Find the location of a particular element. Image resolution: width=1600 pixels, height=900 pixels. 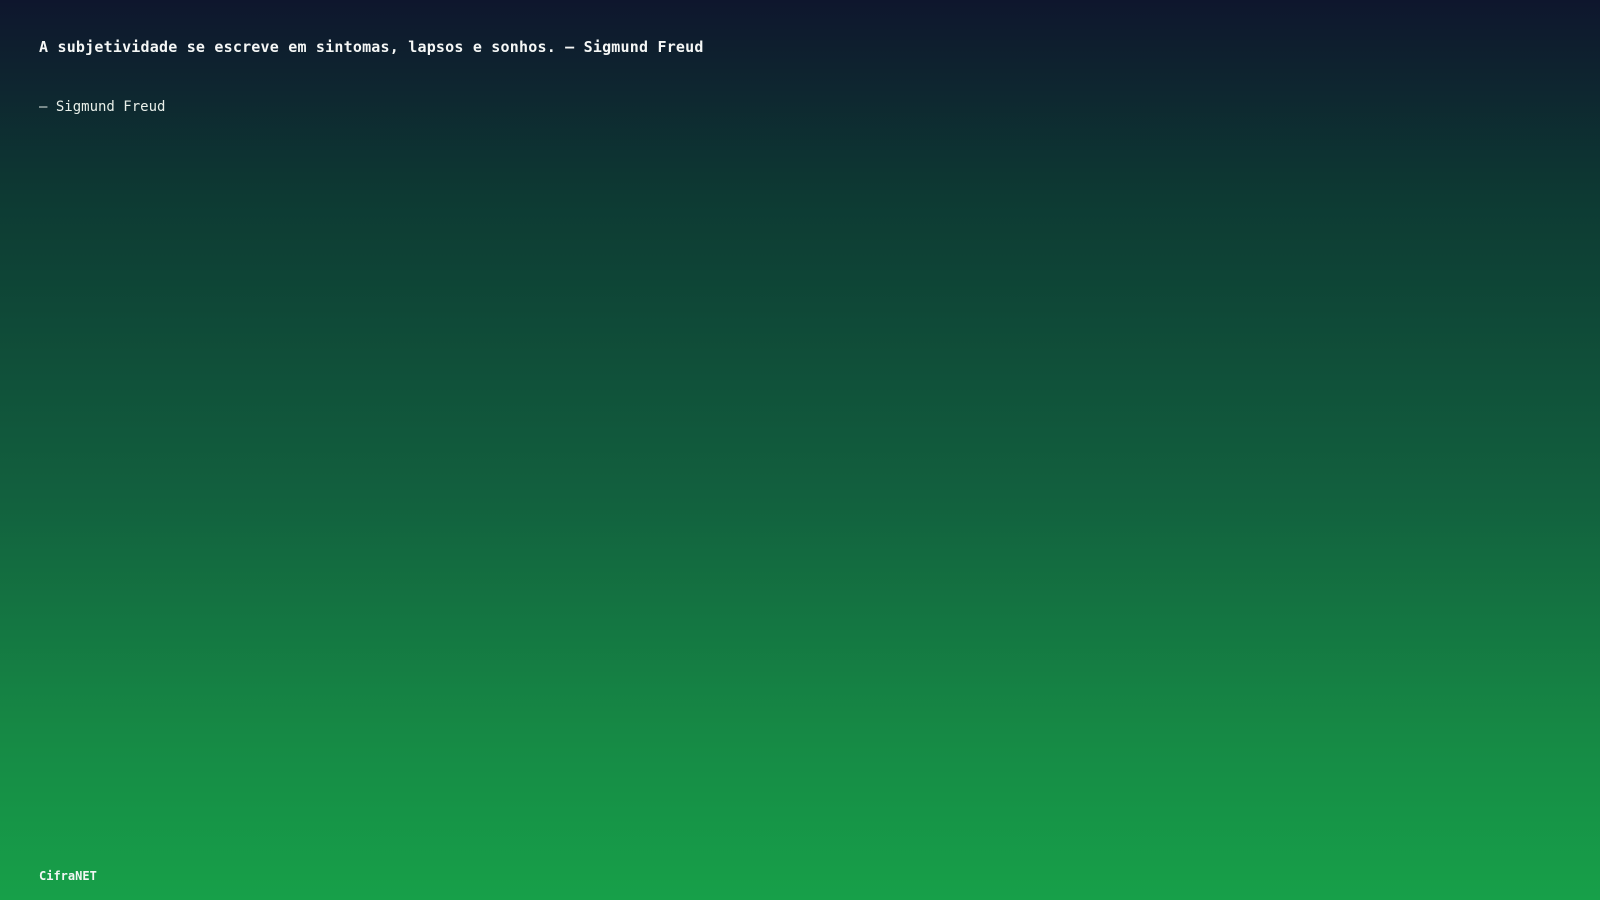

brand-label: CifraNET is located at coordinates (68, 876).